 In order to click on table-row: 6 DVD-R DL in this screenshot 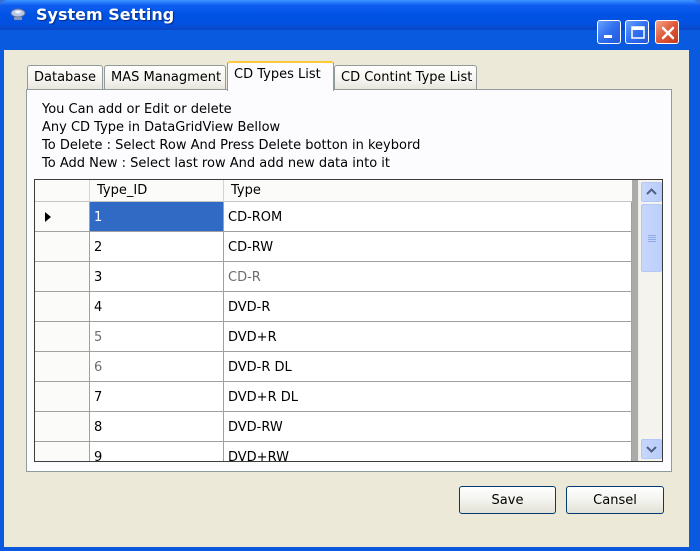, I will do `click(333, 367)`.